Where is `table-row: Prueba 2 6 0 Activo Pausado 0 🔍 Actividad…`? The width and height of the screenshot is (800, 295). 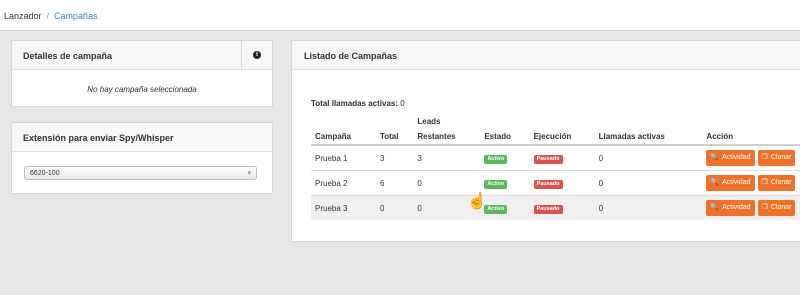 table-row: Prueba 2 6 0 Activo Pausado 0 🔍 Actividad… is located at coordinates (555, 183).